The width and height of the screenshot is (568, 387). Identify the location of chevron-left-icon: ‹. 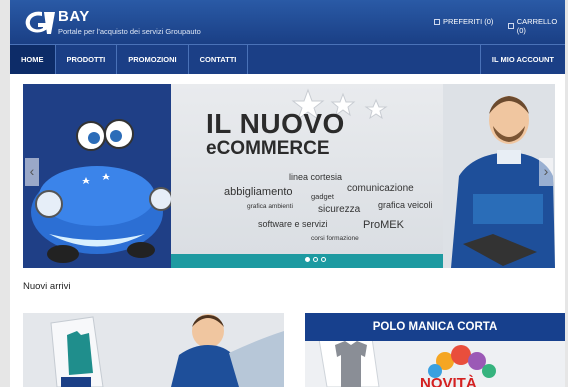
(32, 171).